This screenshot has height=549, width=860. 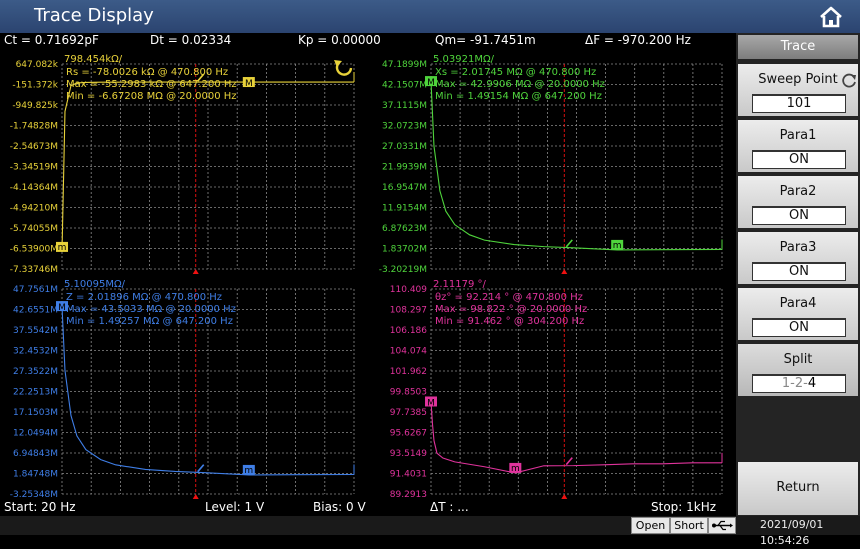 I want to click on tick-label: -3.34519M, so click(x=34, y=168).